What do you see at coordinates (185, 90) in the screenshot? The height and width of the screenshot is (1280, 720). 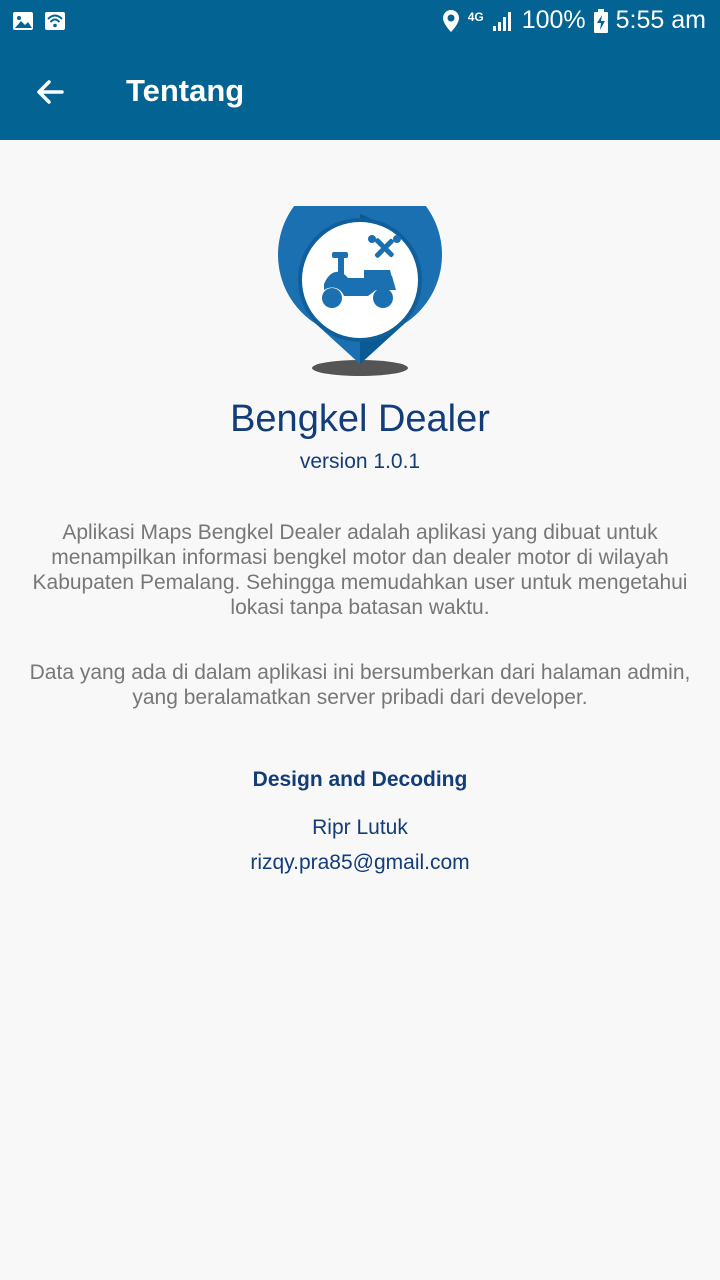 I see `page-title: Tentang` at bounding box center [185, 90].